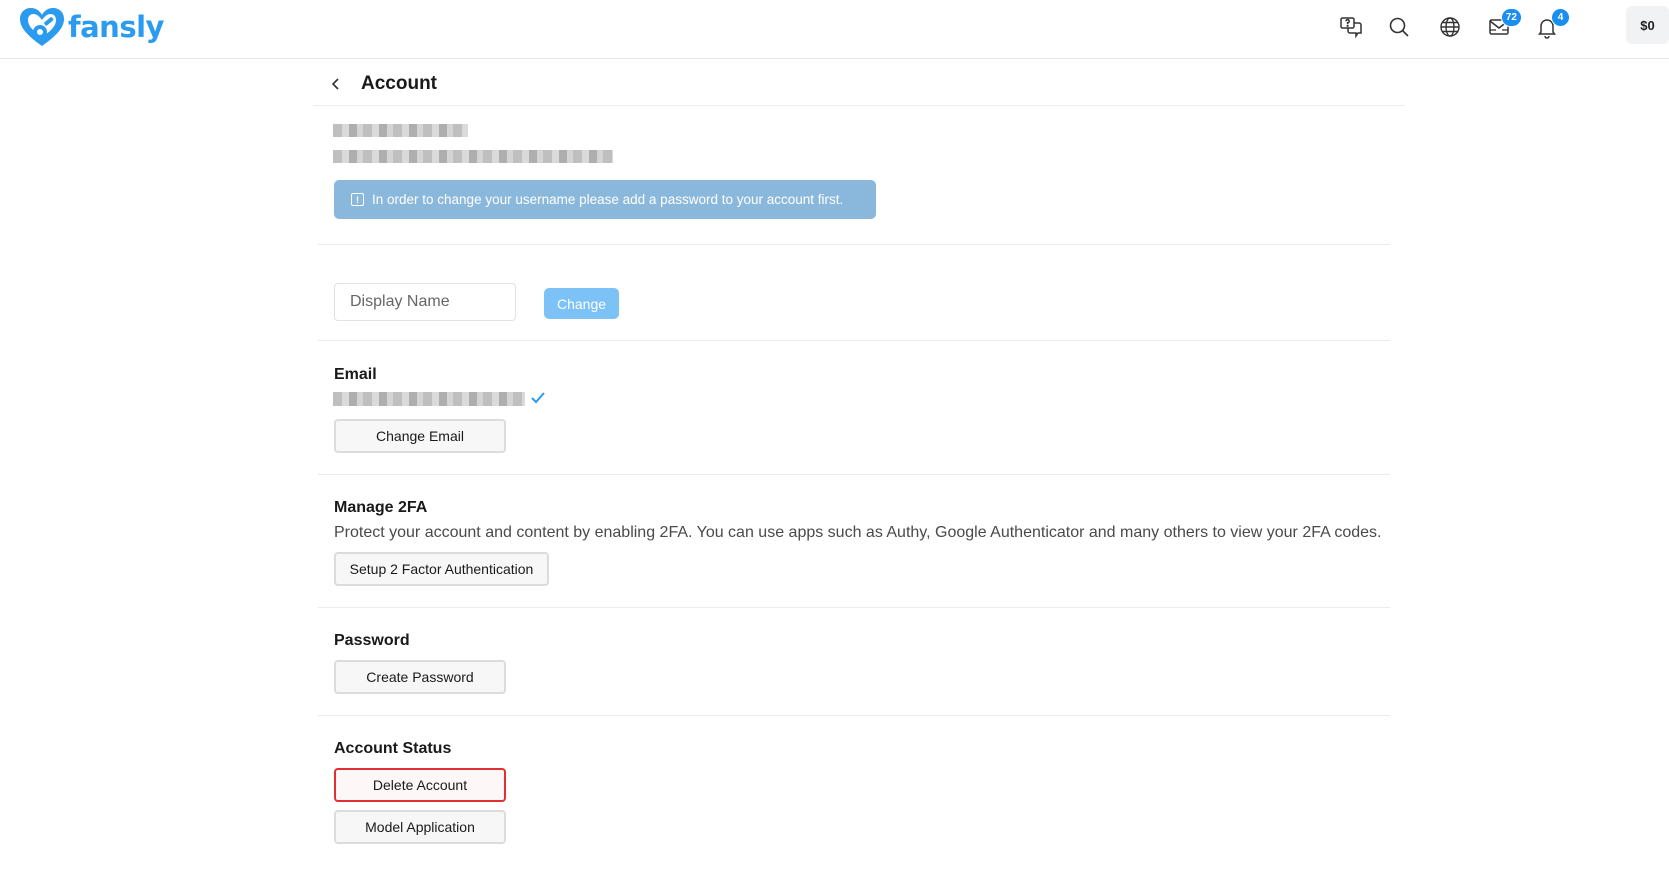 The height and width of the screenshot is (881, 1669). I want to click on password-section-label: Password, so click(372, 640).